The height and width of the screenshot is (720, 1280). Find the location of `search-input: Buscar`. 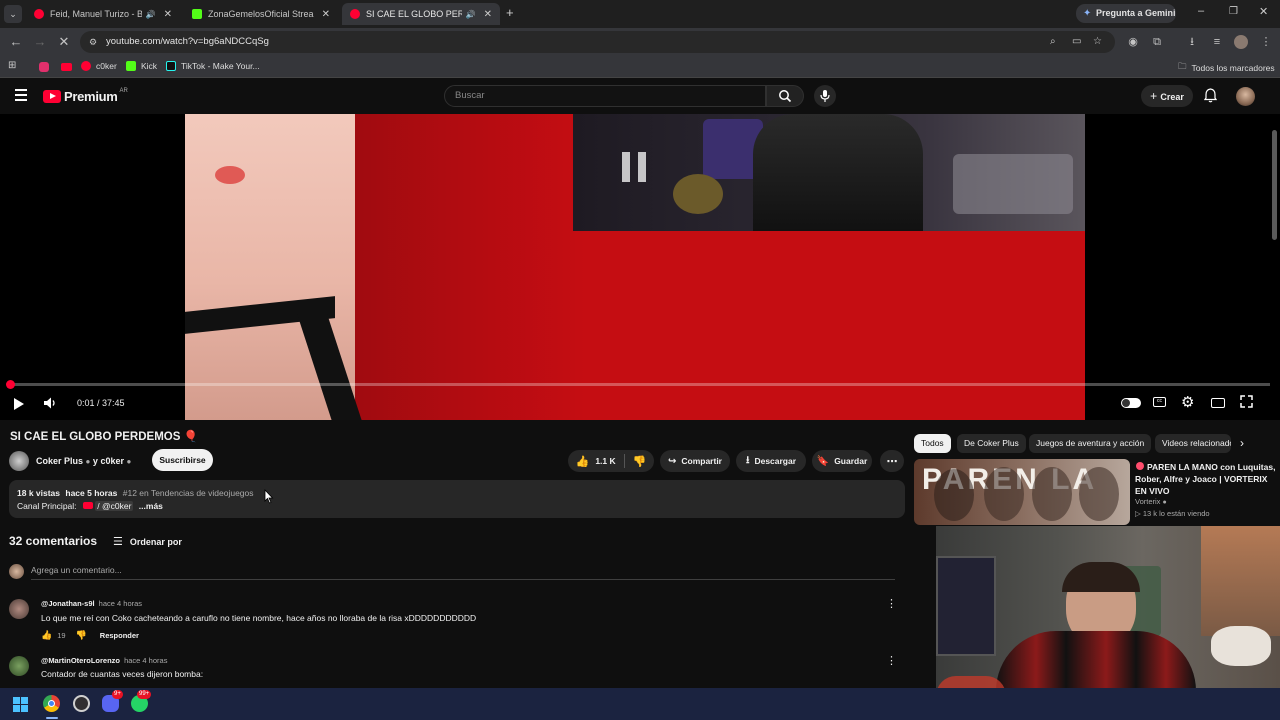

search-input: Buscar is located at coordinates (605, 96).